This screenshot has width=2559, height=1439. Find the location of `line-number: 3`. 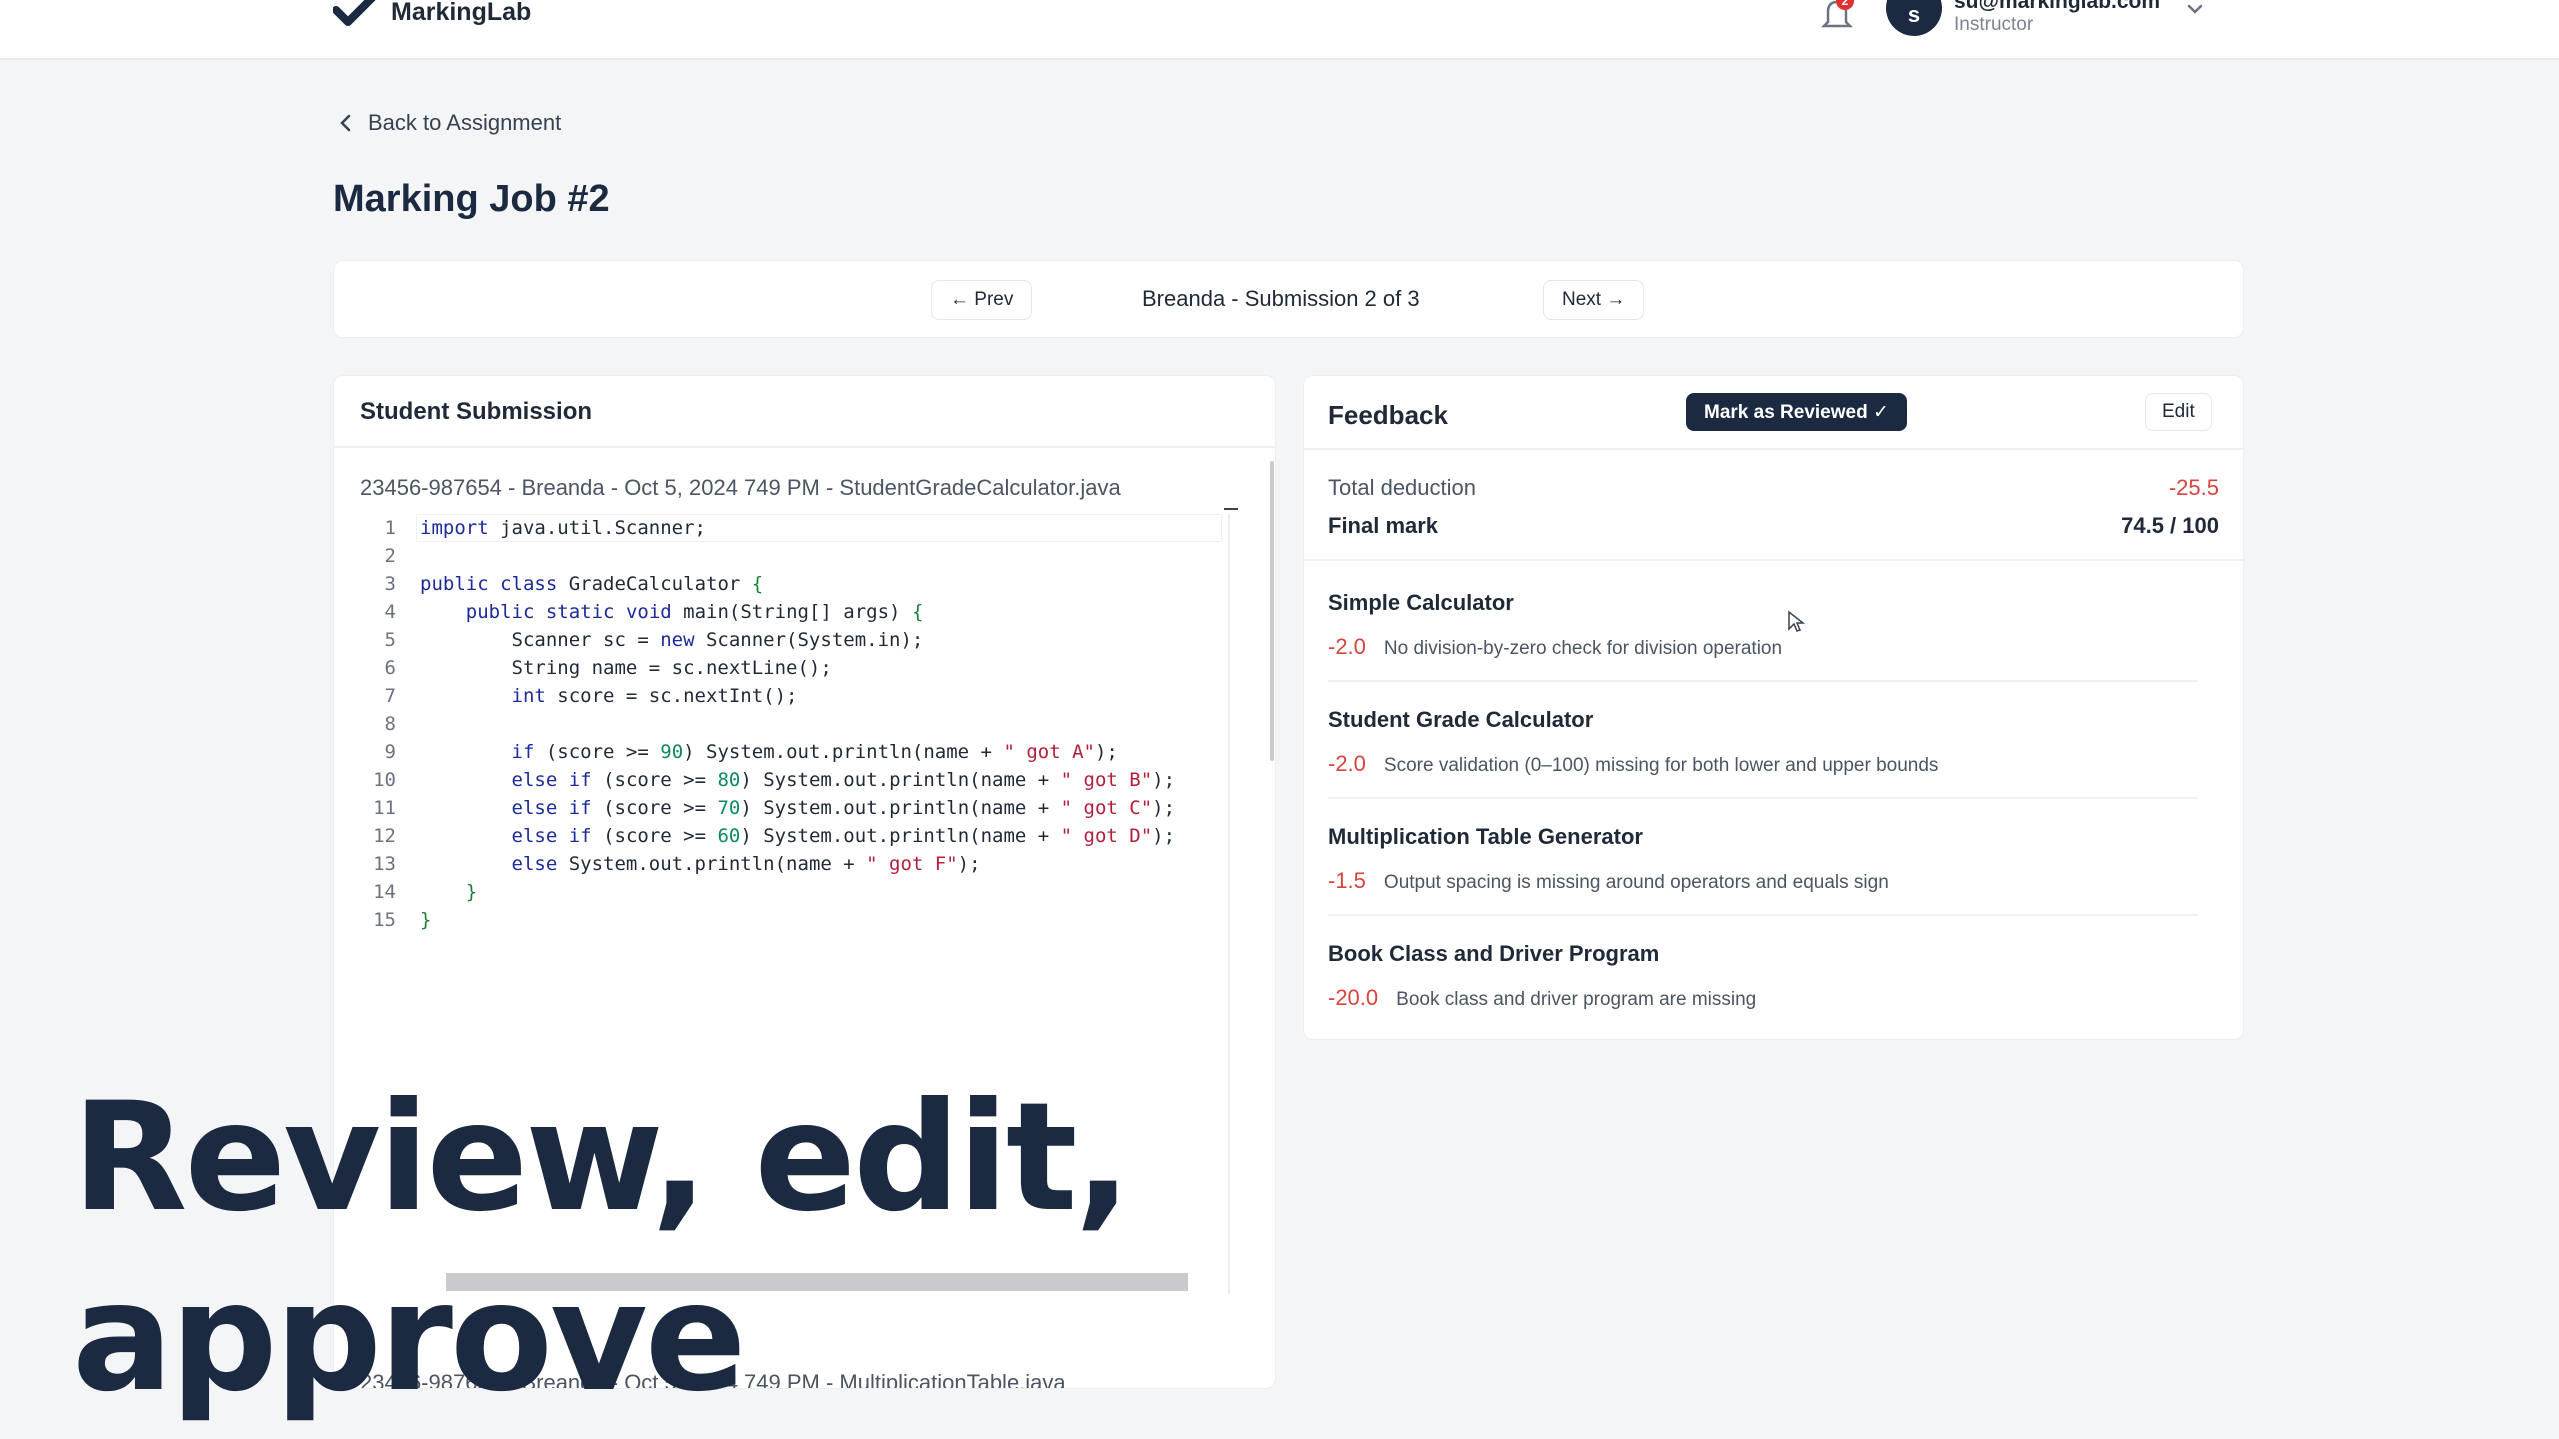

line-number: 3 is located at coordinates (390, 584).